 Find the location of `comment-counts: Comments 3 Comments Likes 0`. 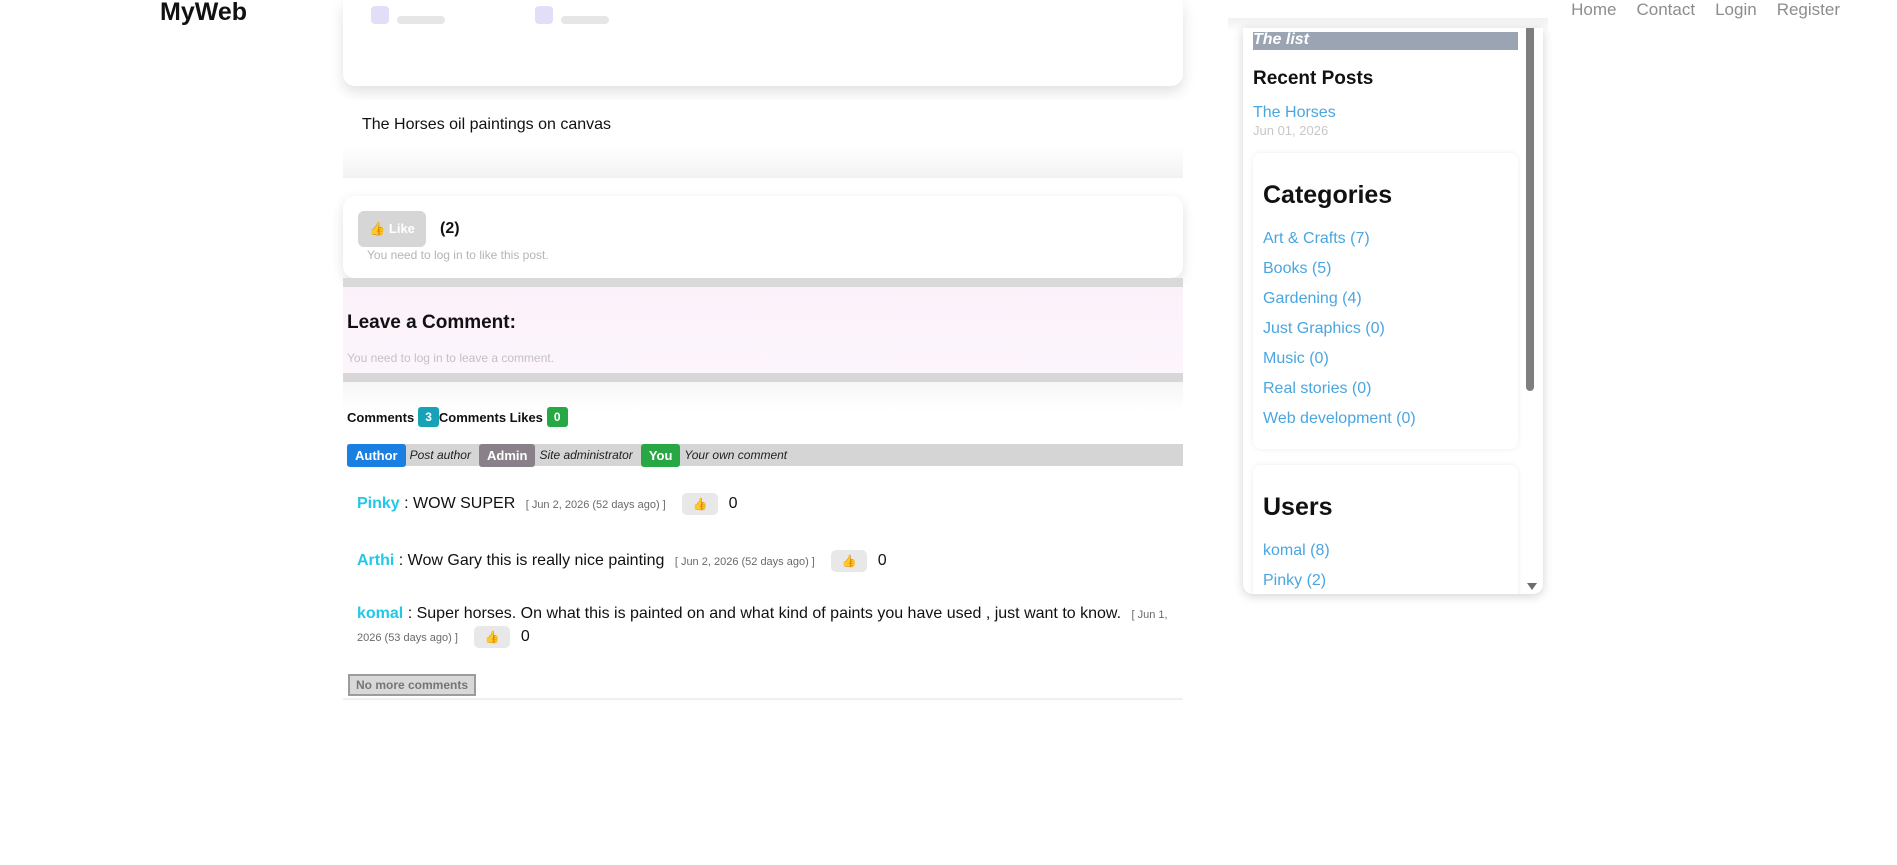

comment-counts: Comments 3 Comments Likes 0 is located at coordinates (457, 417).